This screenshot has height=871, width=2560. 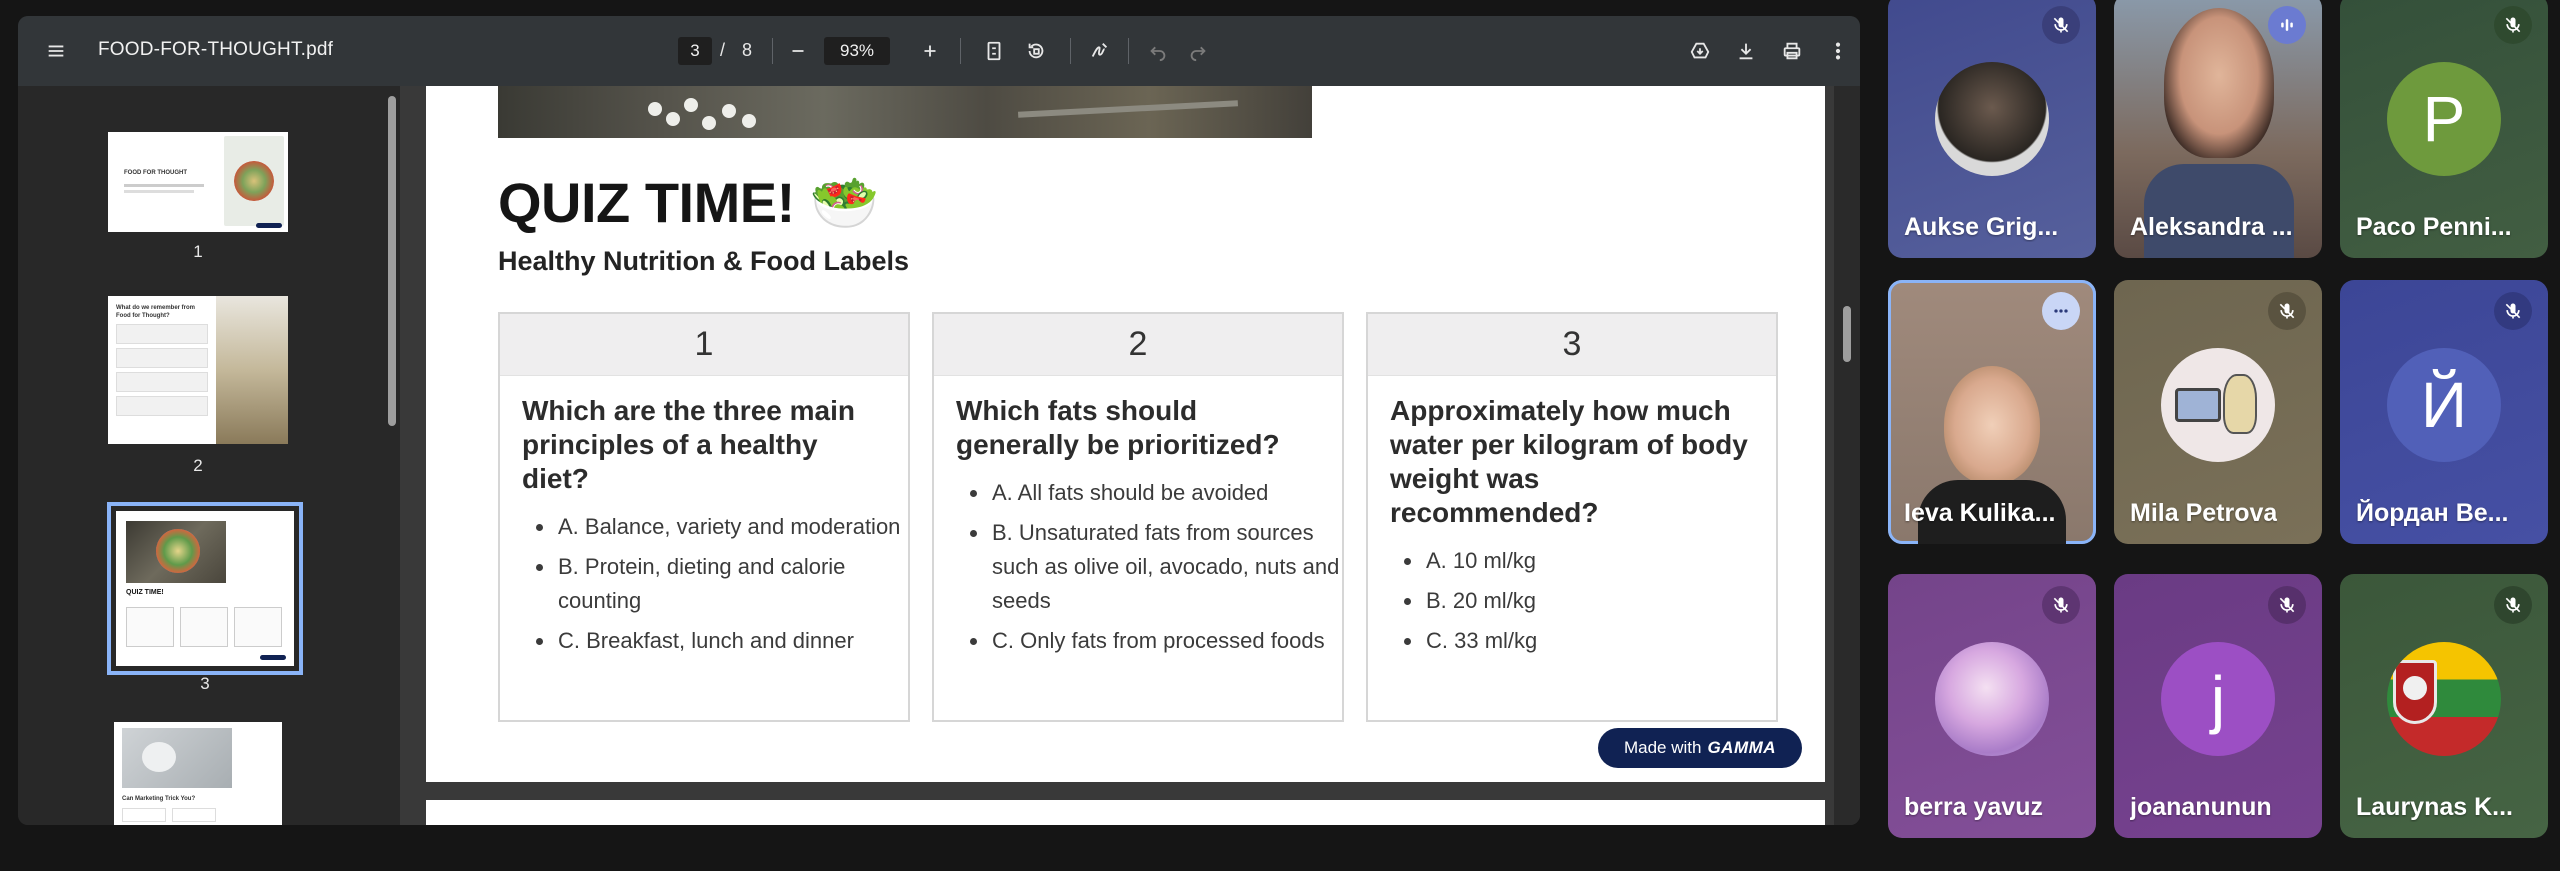 What do you see at coordinates (1166, 641) in the screenshot?
I see `card-option: C. Only fats from processed foods` at bounding box center [1166, 641].